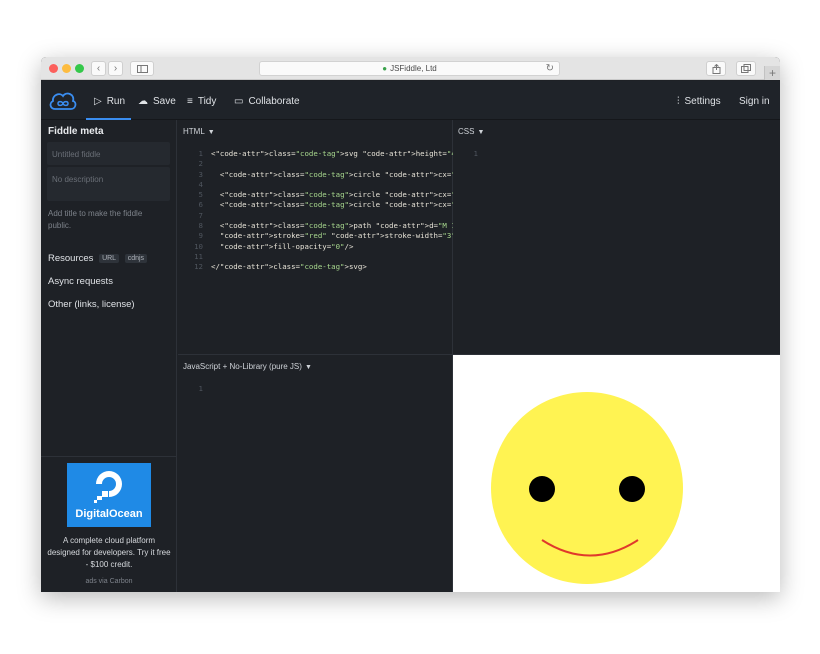 This screenshot has height=654, width=820. I want to click on fiddle-description-input: No description, so click(108, 184).